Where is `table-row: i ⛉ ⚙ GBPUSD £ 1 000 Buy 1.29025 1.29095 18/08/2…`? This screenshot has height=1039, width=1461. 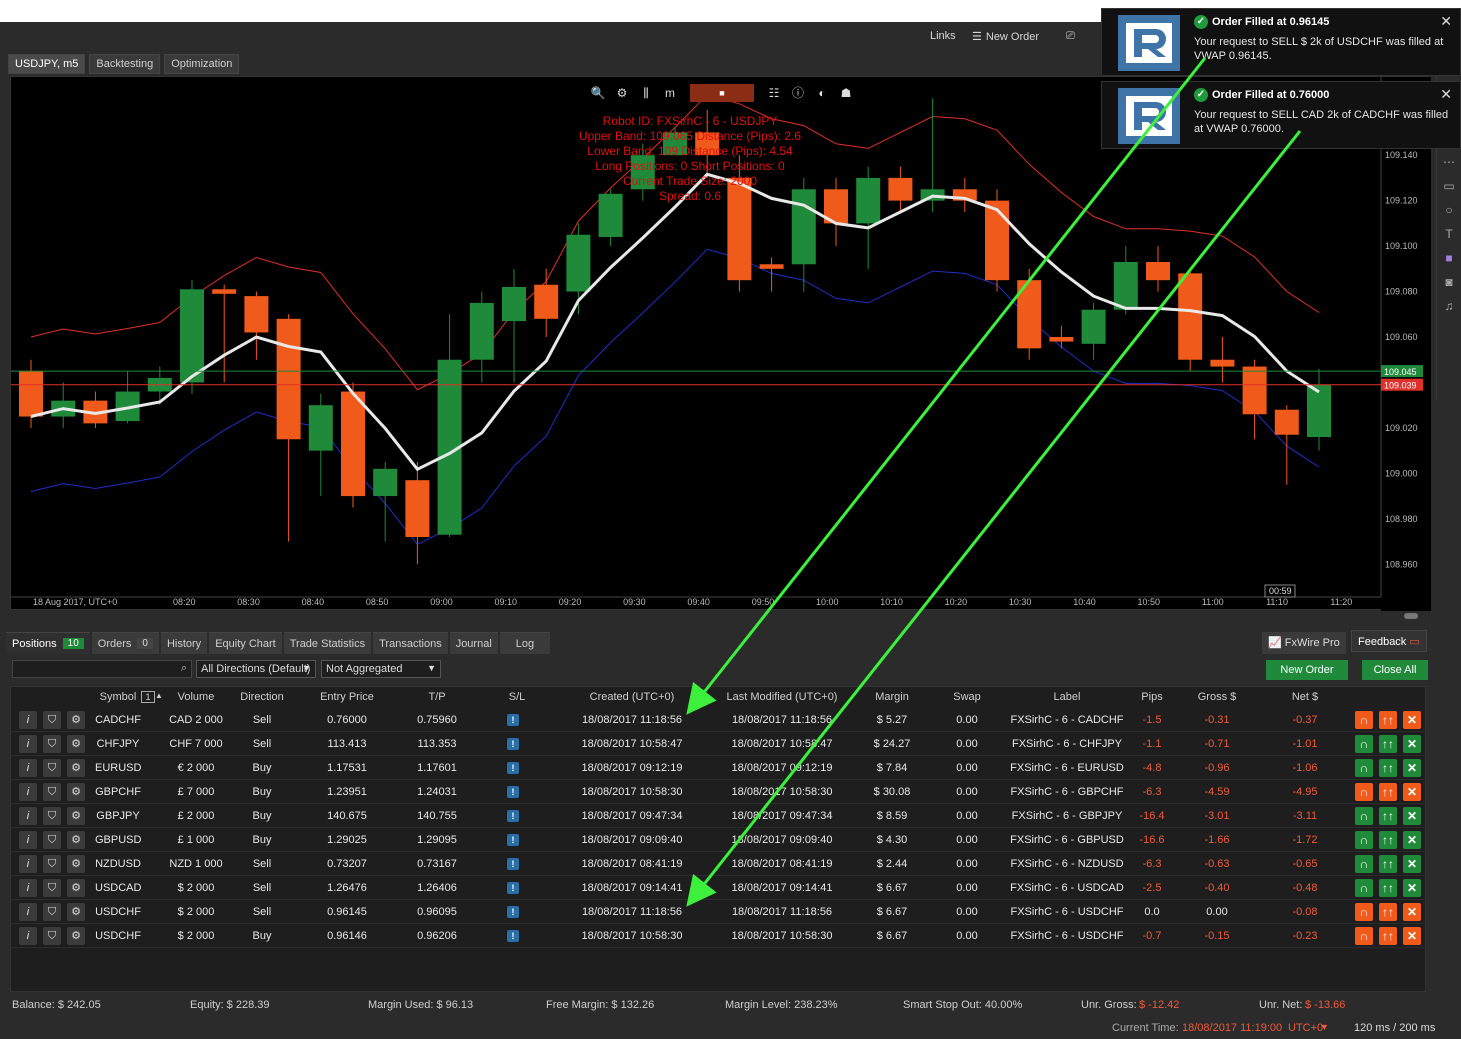 table-row: i ⛉ ⚙ GBPUSD £ 1 000 Buy 1.29025 1.29095 18/08/2… is located at coordinates (719, 840).